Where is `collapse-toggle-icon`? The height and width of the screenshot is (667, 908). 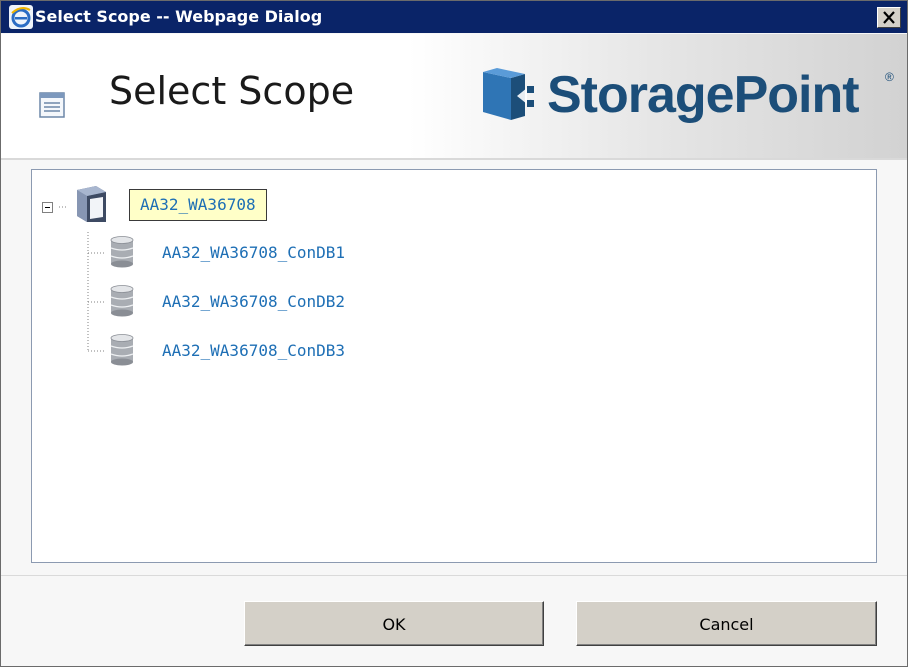
collapse-toggle-icon is located at coordinates (47, 207).